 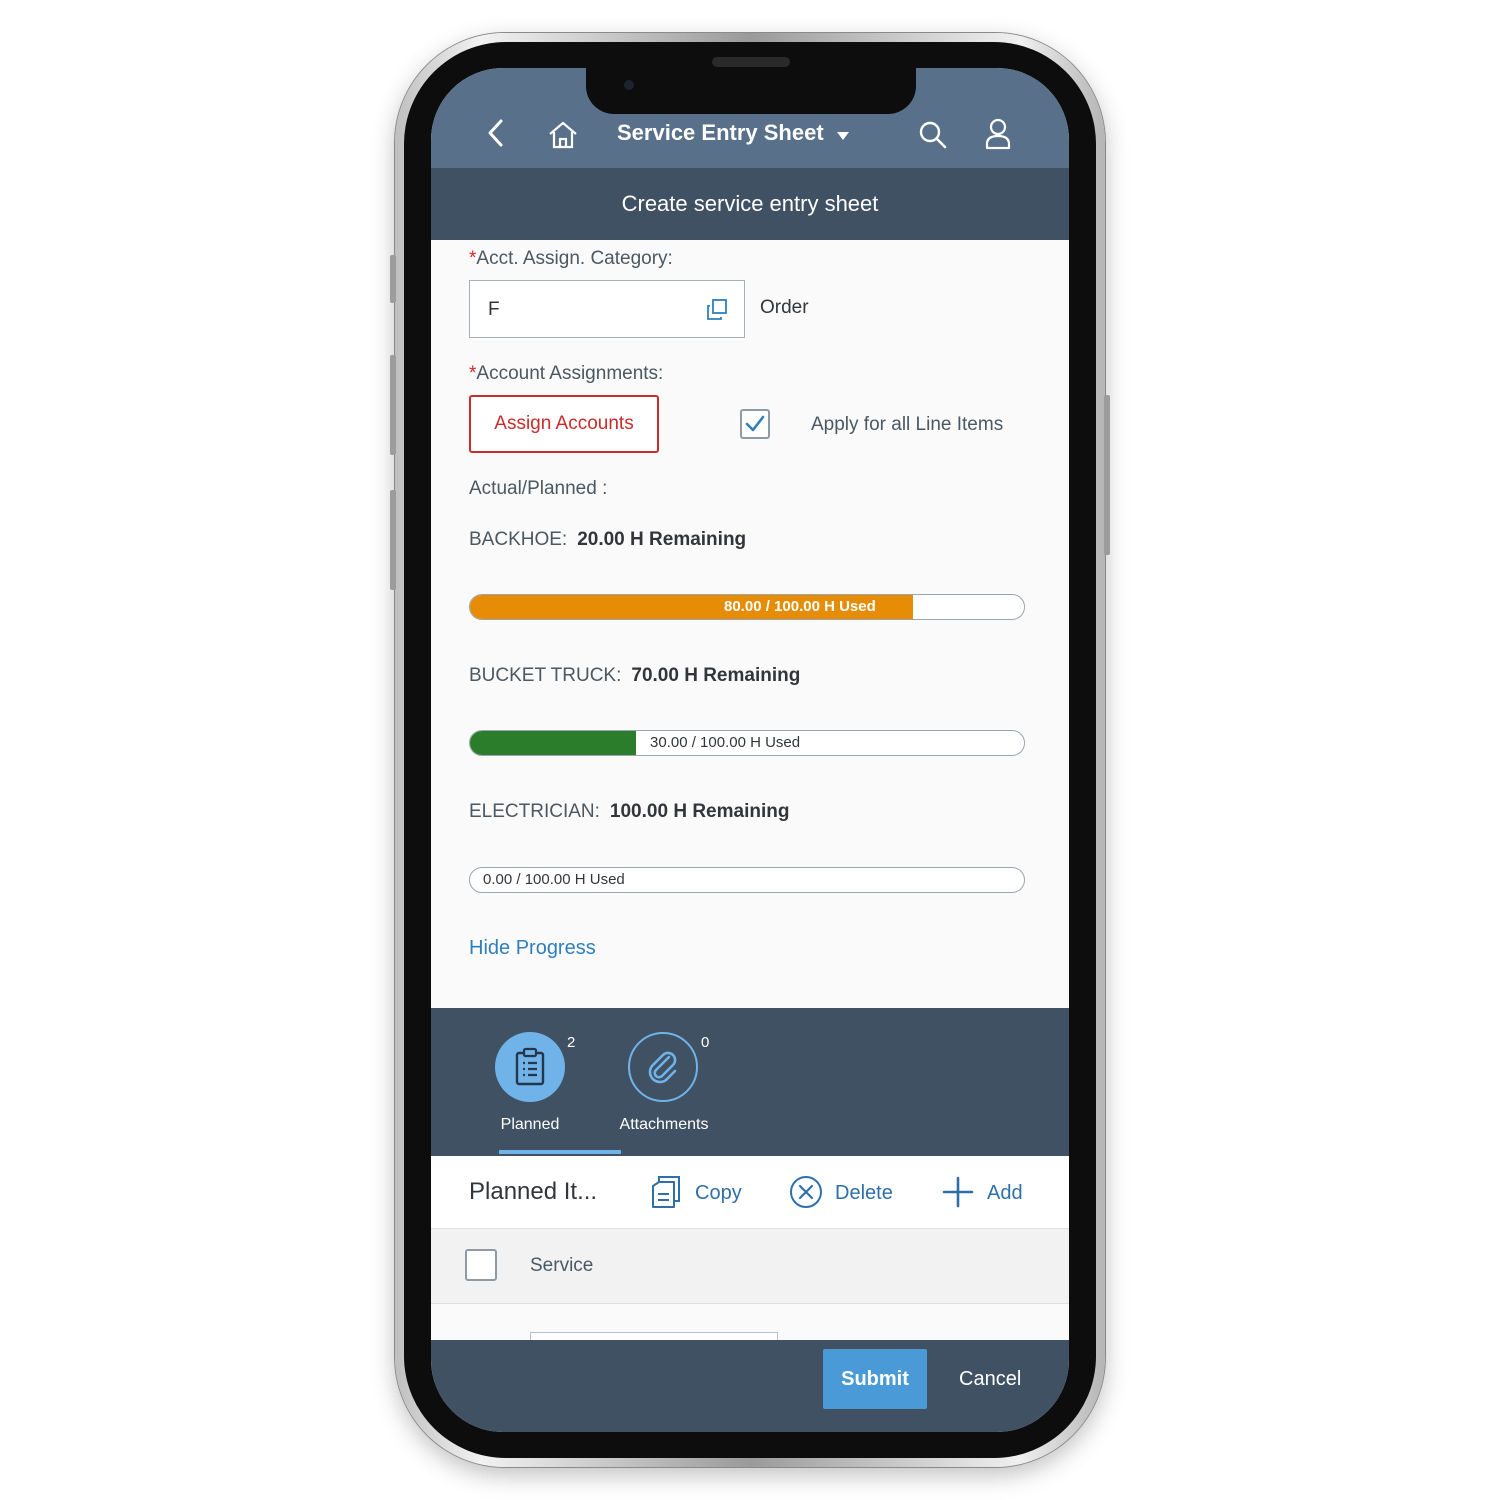 What do you see at coordinates (720, 132) in the screenshot?
I see `app-title-text: Service Entry Sheet` at bounding box center [720, 132].